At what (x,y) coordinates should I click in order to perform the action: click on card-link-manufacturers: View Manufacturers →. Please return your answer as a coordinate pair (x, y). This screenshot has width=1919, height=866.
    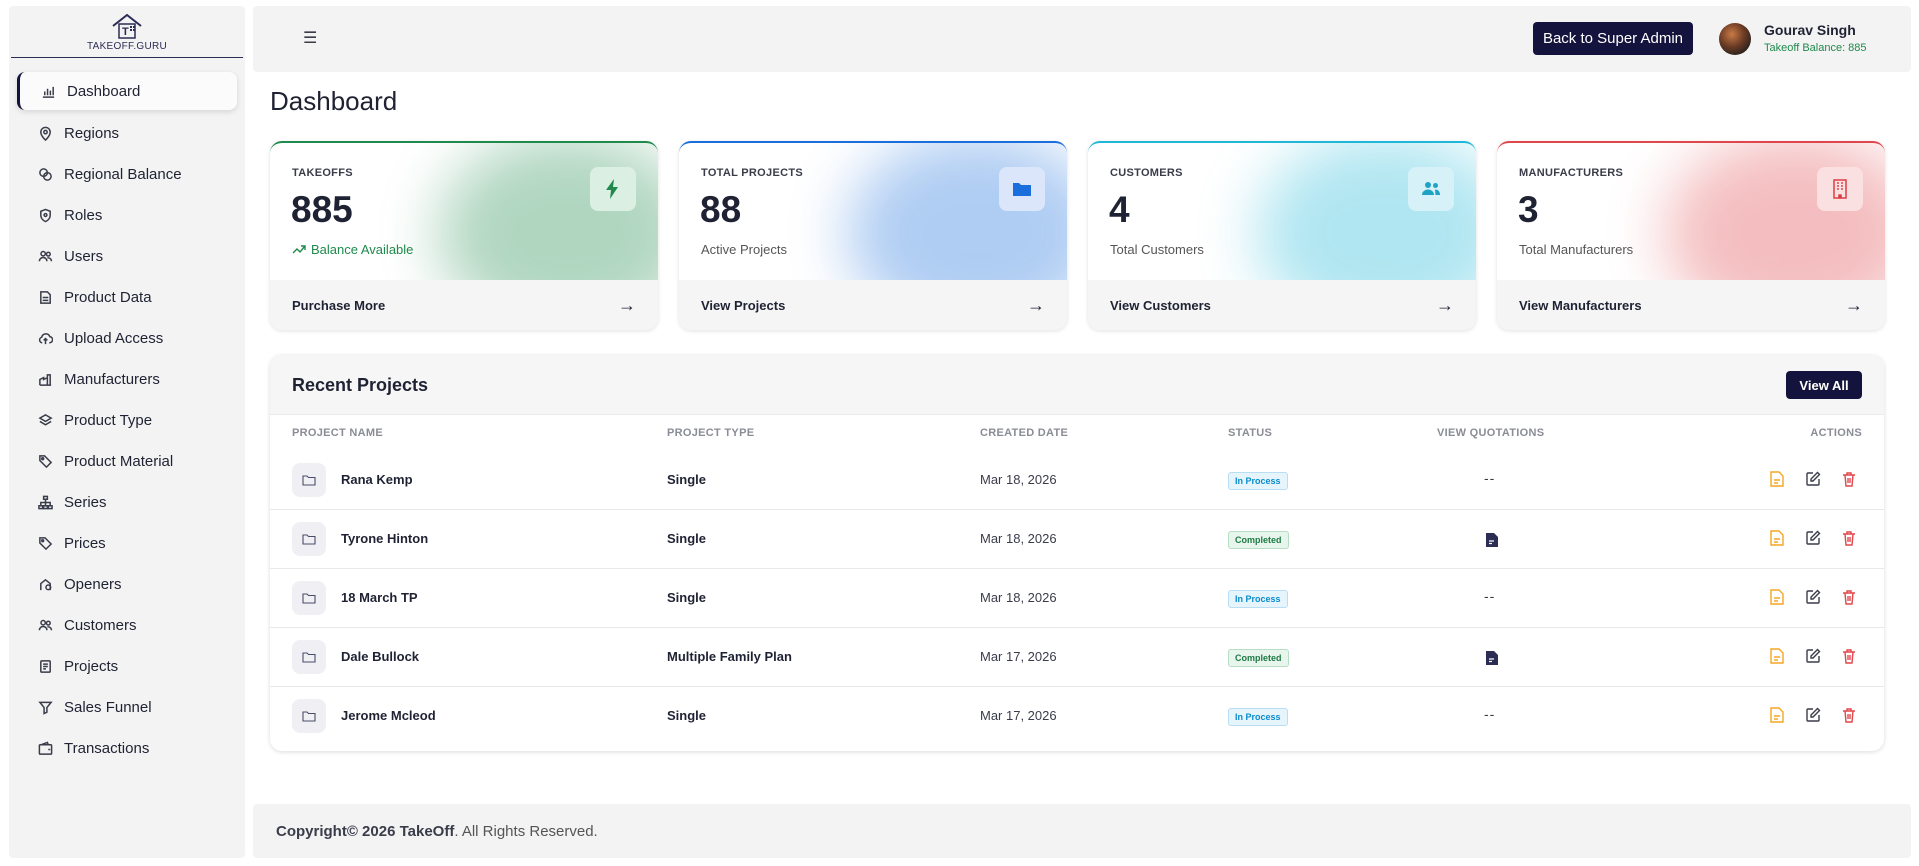
    Looking at the image, I should click on (1691, 305).